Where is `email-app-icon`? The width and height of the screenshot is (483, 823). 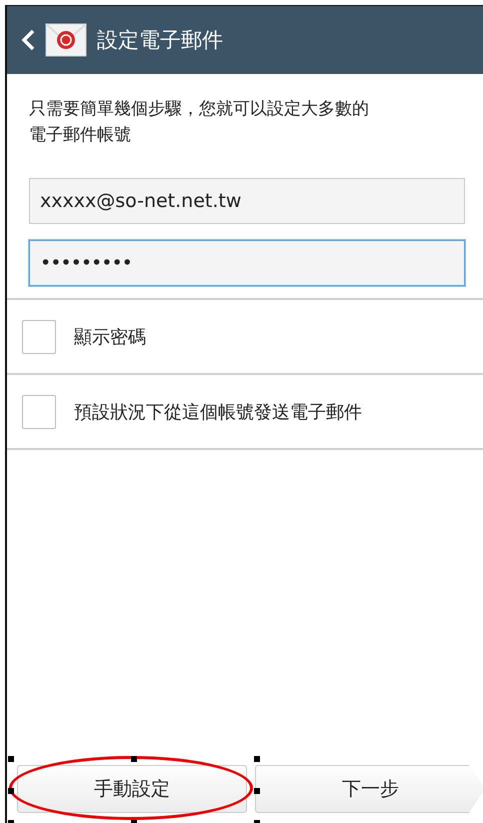
email-app-icon is located at coordinates (66, 40).